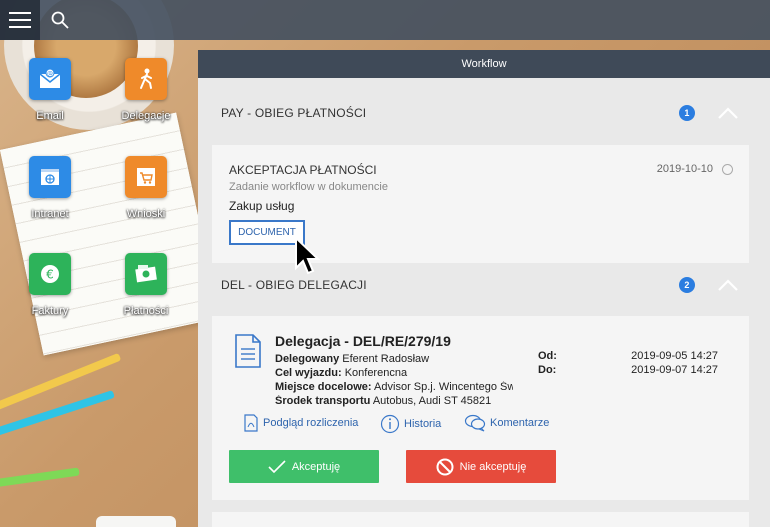  Describe the element at coordinates (493, 466) in the screenshot. I see `reject-label: Nie akceptuję` at that location.